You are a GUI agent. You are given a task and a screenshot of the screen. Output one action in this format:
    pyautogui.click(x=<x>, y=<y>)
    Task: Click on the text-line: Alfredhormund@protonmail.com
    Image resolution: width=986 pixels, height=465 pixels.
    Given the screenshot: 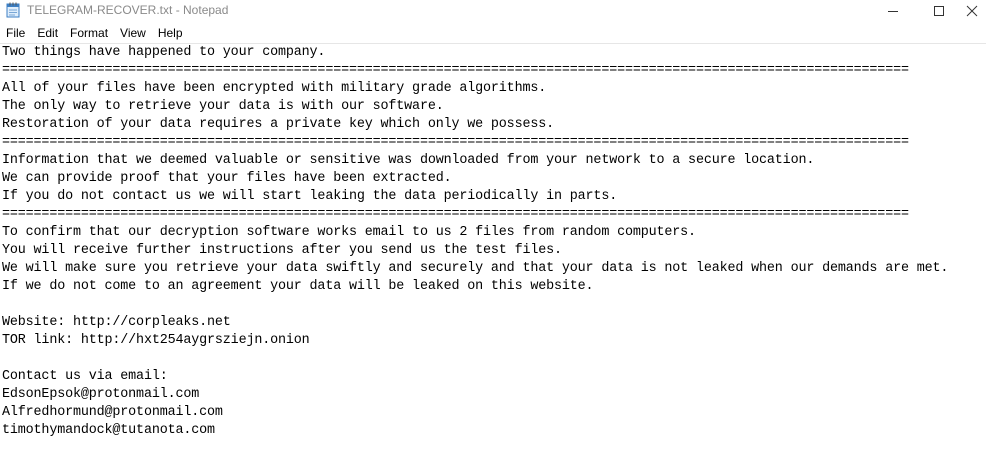 What is the action you would take?
    pyautogui.click(x=112, y=412)
    